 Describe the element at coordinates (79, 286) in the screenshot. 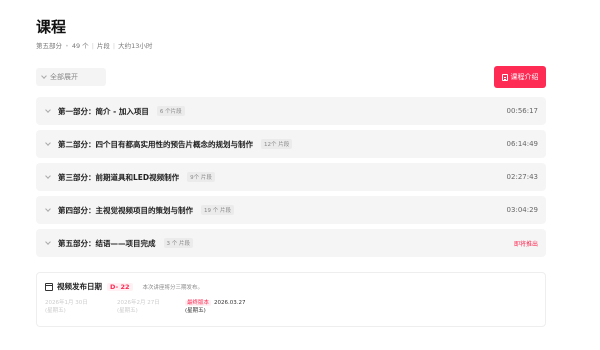

I see `release-title: 视频发布日期` at that location.